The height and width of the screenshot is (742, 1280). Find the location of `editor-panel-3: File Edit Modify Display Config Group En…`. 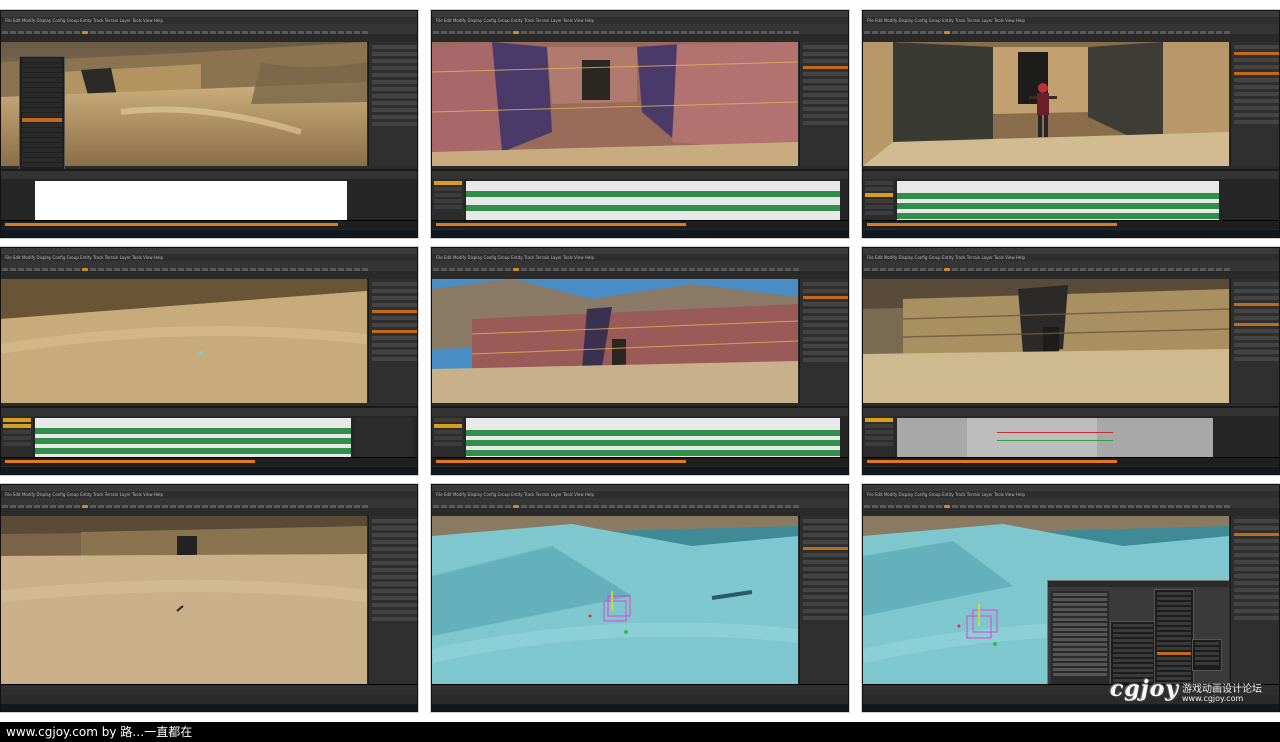

editor-panel-3: File Edit Modify Display Config Group En… is located at coordinates (1071, 124).